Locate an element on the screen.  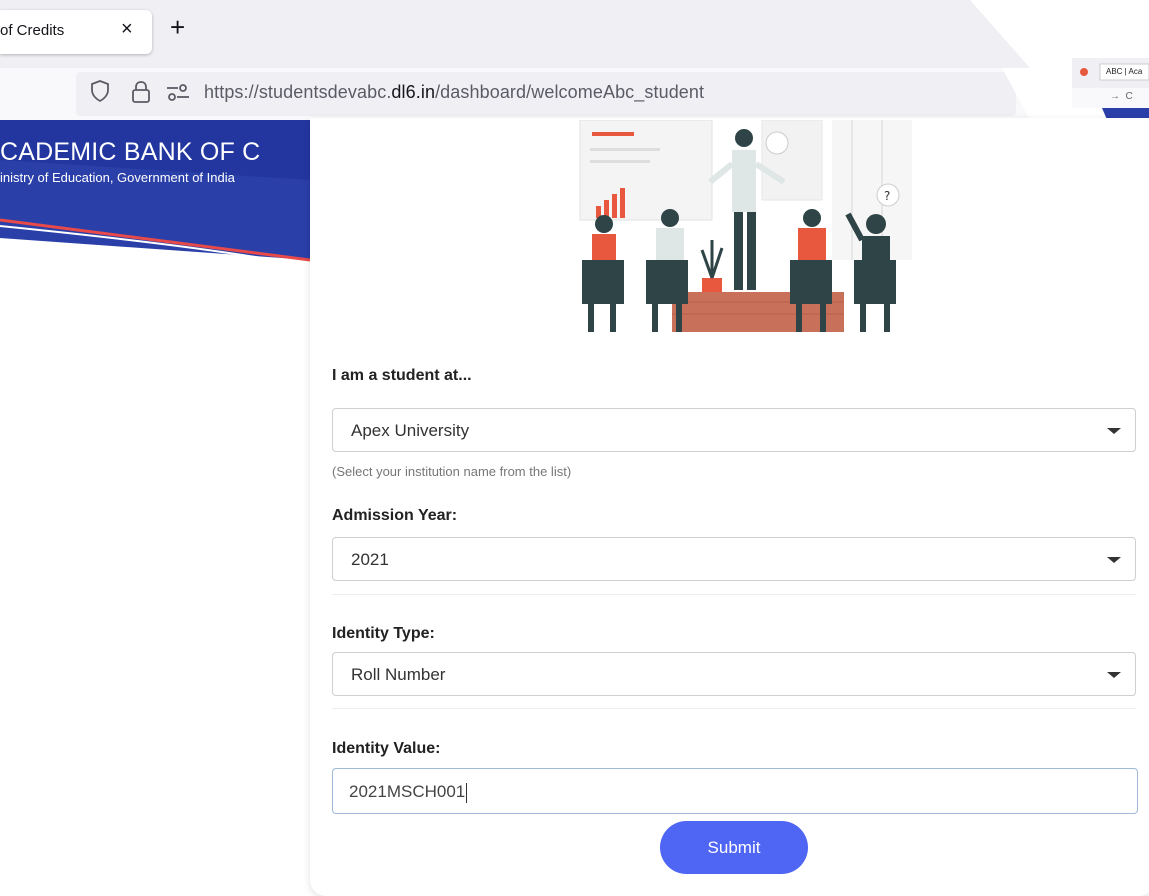
tab-strip: of Credits × + is located at coordinates (574, 34).